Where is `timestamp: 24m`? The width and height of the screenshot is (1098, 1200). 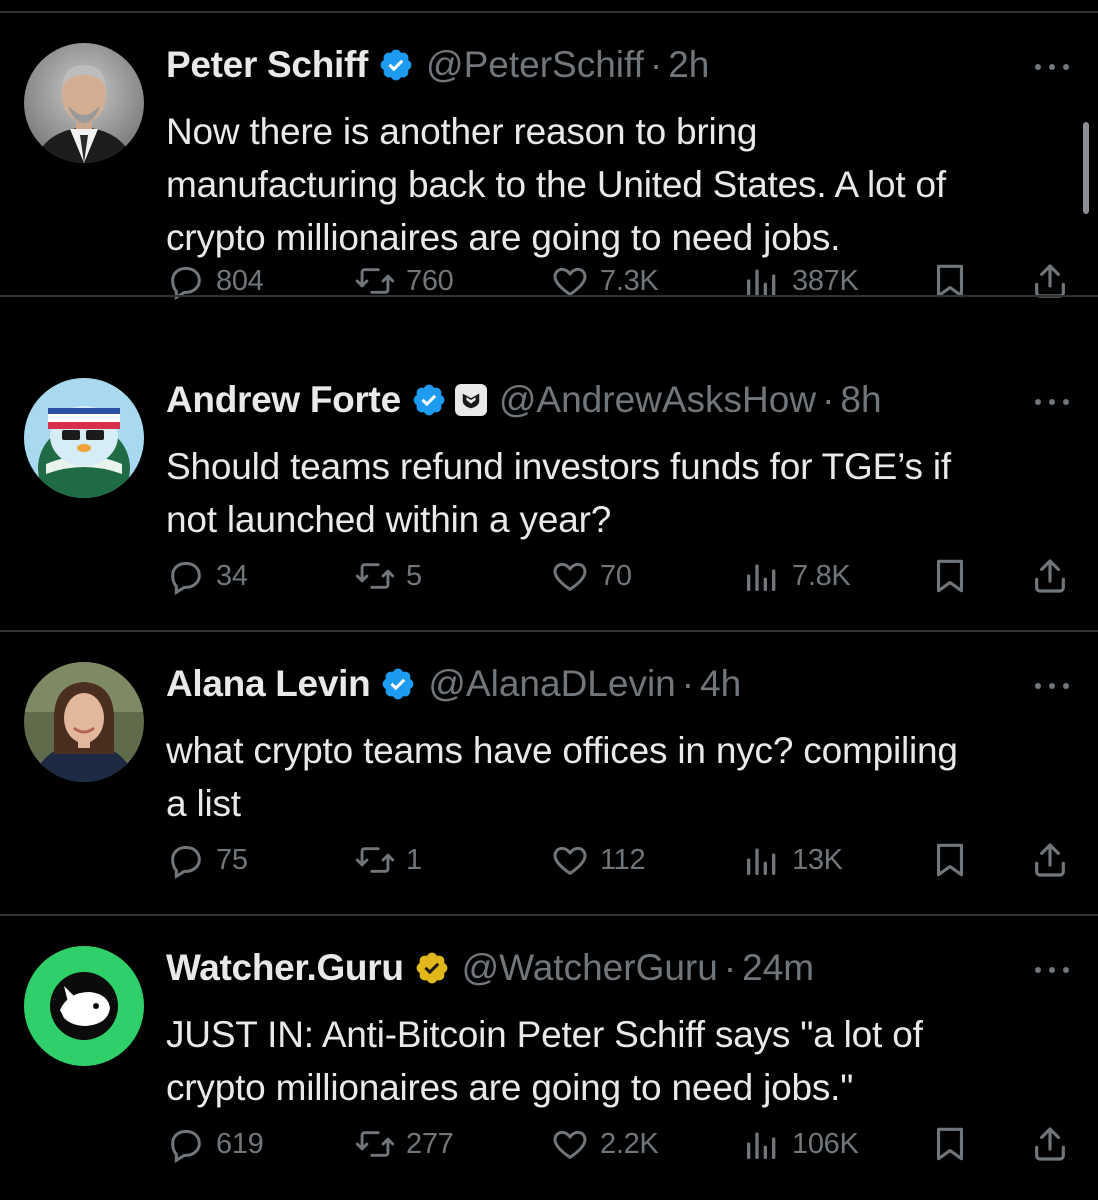
timestamp: 24m is located at coordinates (778, 968).